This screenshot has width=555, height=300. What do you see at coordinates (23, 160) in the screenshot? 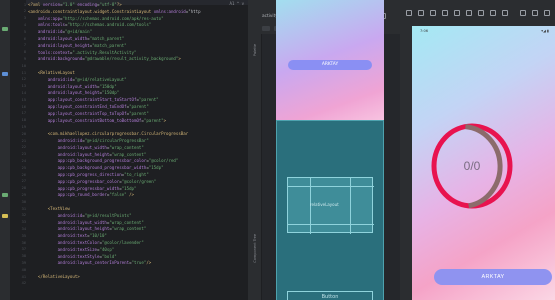
I see `line-number: 24` at bounding box center [23, 160].